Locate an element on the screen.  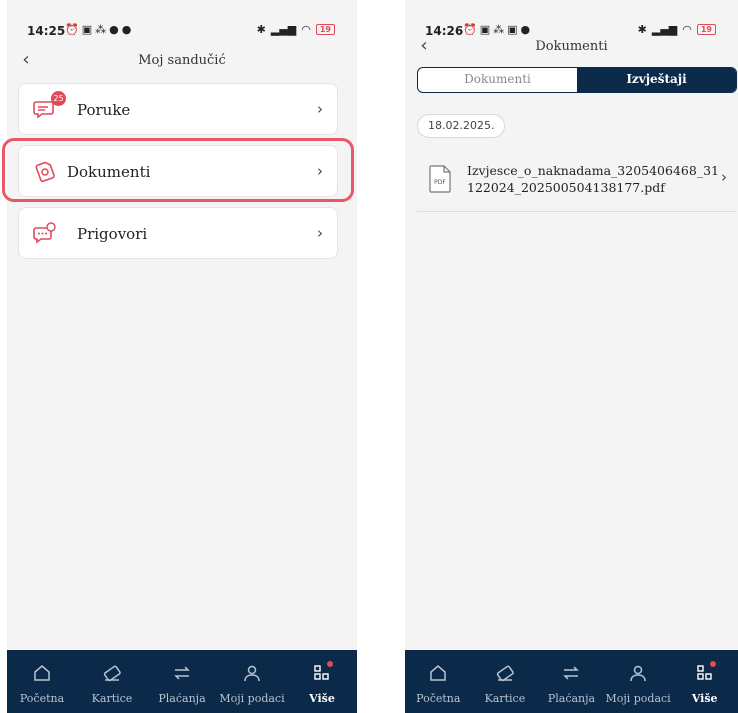
page-header: ‹ Dokumenti is located at coordinates (571, 47).